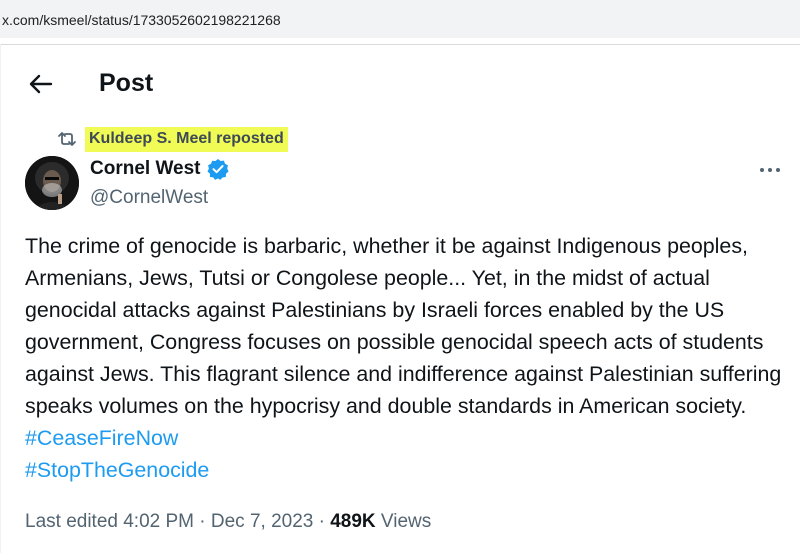 Image resolution: width=800 pixels, height=553 pixels. I want to click on hashtag-ceasefirenow: #CeaseFireNow, so click(101, 438).